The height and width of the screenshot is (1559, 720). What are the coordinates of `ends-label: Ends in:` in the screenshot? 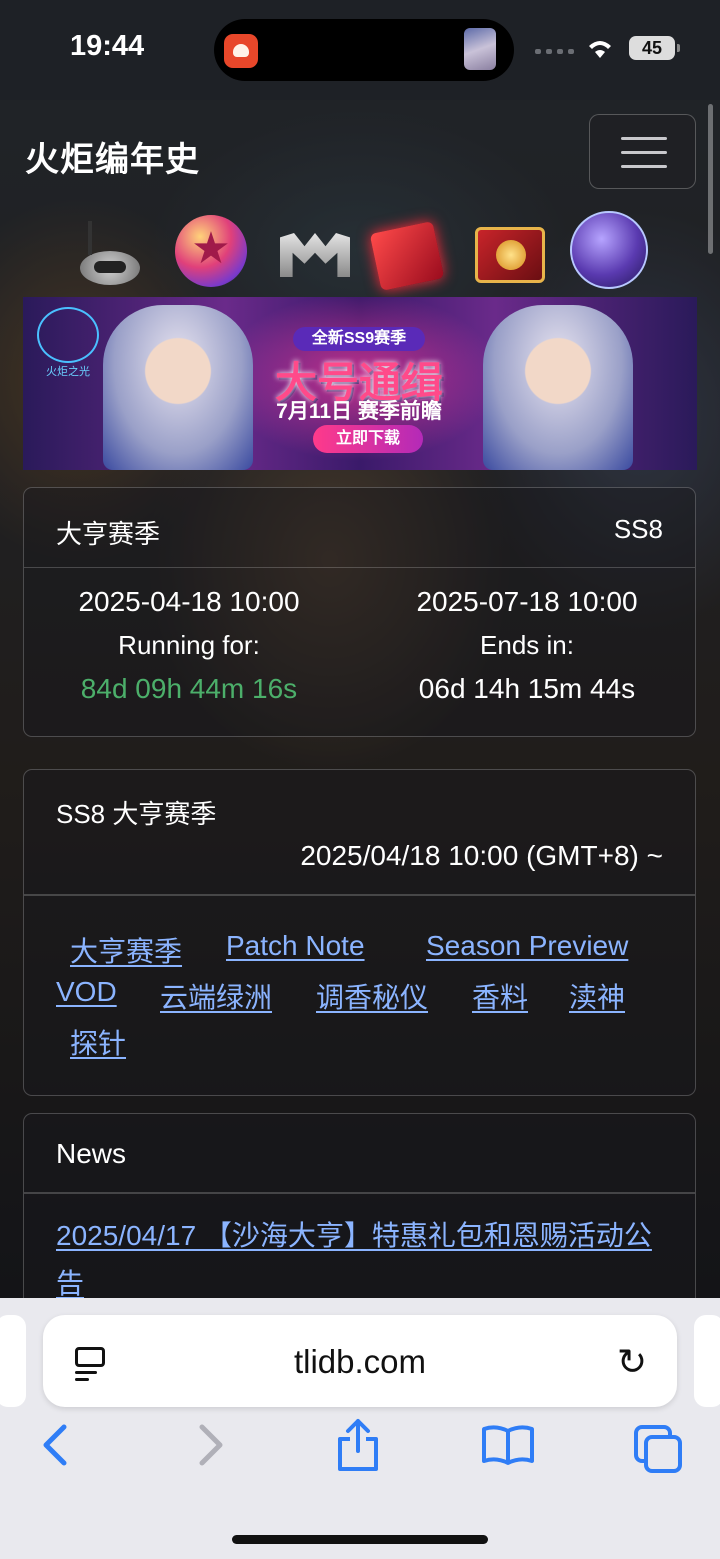 It's located at (527, 645).